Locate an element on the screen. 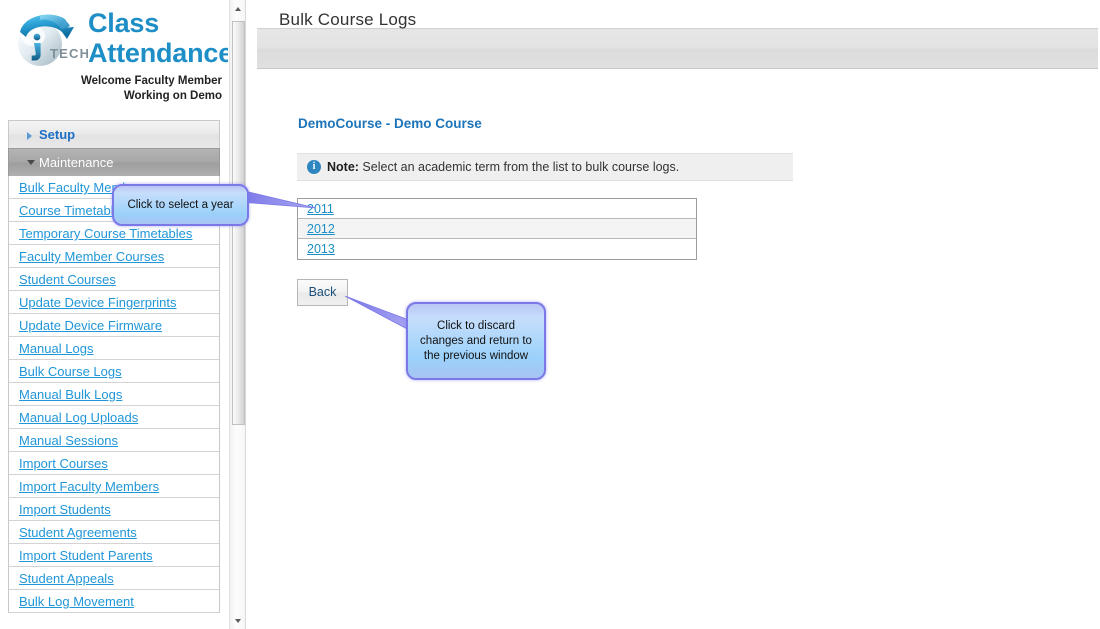 The image size is (1100, 629). scrollbar-up-button is located at coordinates (238, 8).